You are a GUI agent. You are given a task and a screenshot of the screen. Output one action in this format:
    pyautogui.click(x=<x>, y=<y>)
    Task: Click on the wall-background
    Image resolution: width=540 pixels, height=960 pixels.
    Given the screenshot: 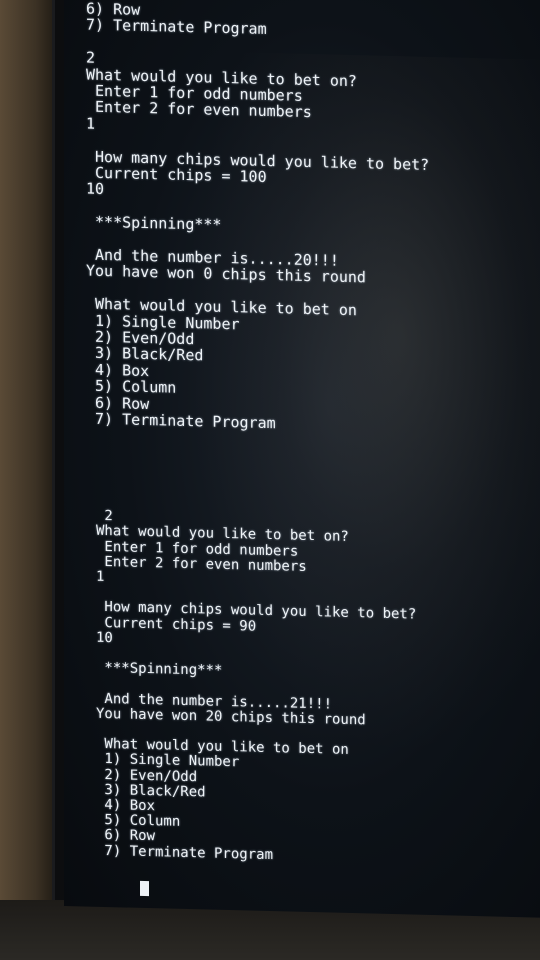 What is the action you would take?
    pyautogui.click(x=30, y=480)
    